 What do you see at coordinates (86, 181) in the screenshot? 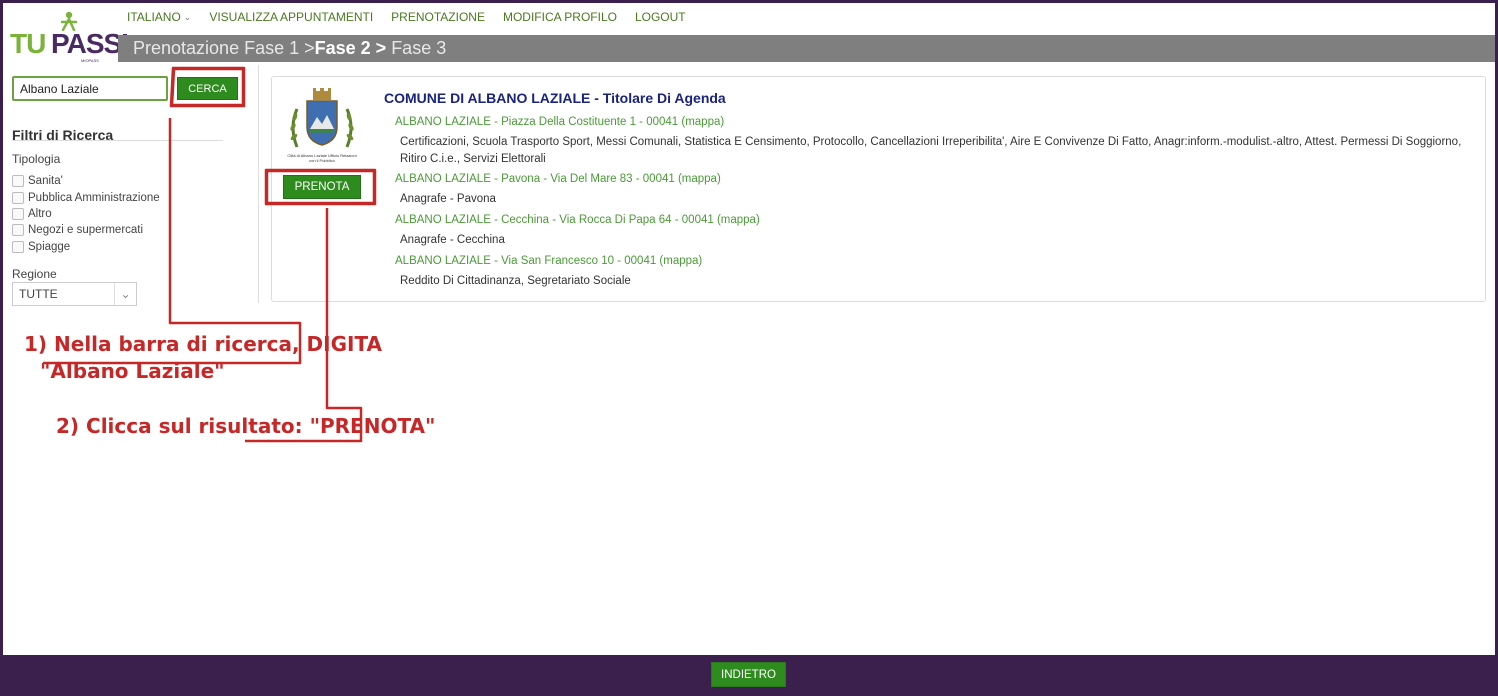
I see `typology-option-sanita: Sanita'` at bounding box center [86, 181].